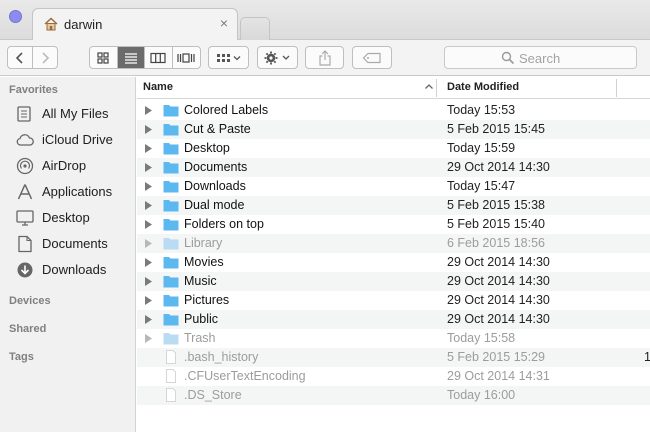 The height and width of the screenshot is (432, 650). I want to click on list-item: .bash_history 5 Feb 2015 15:29 1, so click(393, 357).